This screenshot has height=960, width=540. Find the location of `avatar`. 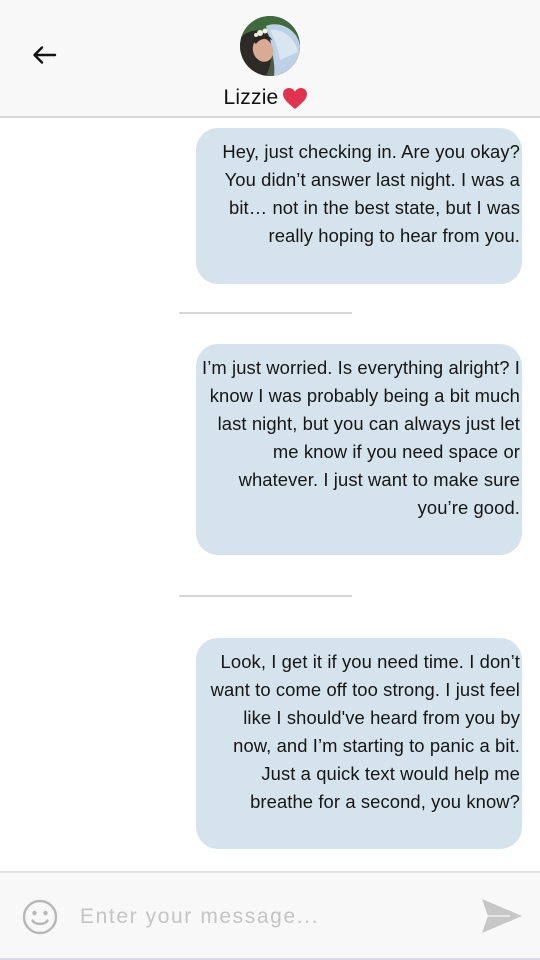

avatar is located at coordinates (270, 46).